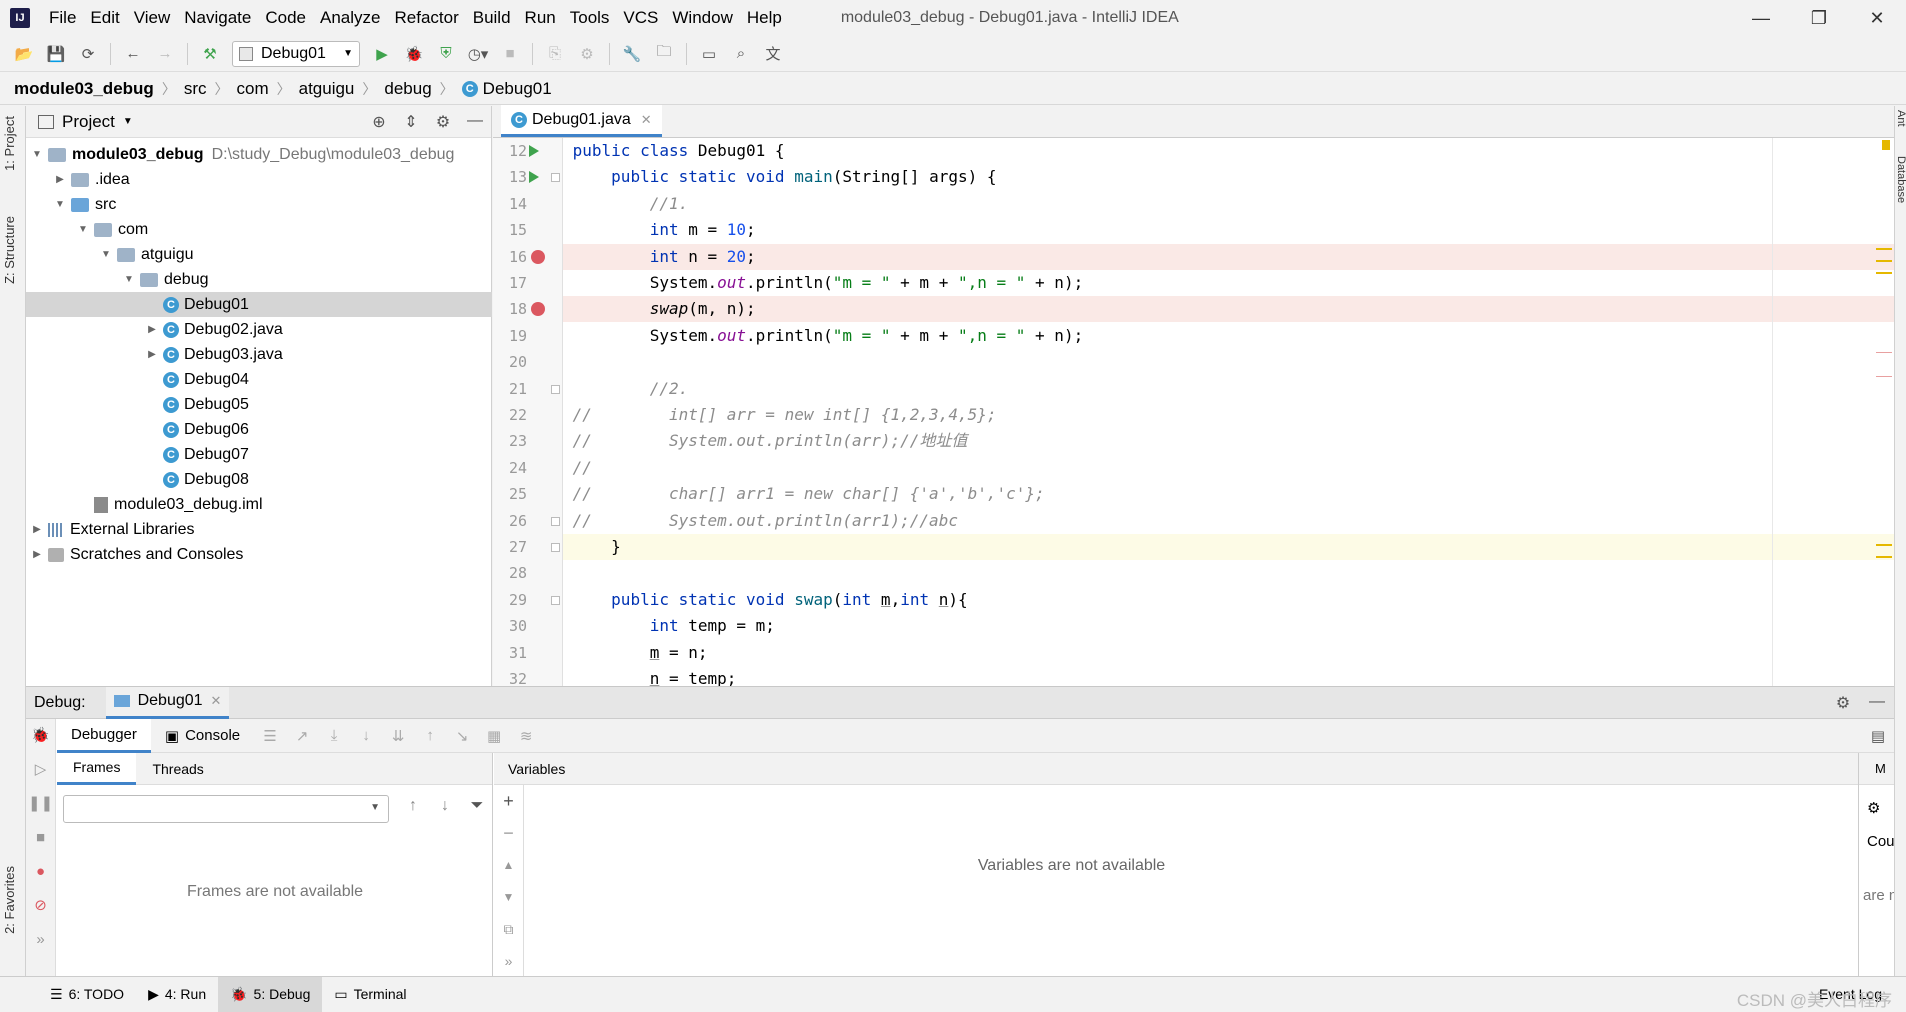  Describe the element at coordinates (1228, 547) in the screenshot. I see `code-line: }` at that location.